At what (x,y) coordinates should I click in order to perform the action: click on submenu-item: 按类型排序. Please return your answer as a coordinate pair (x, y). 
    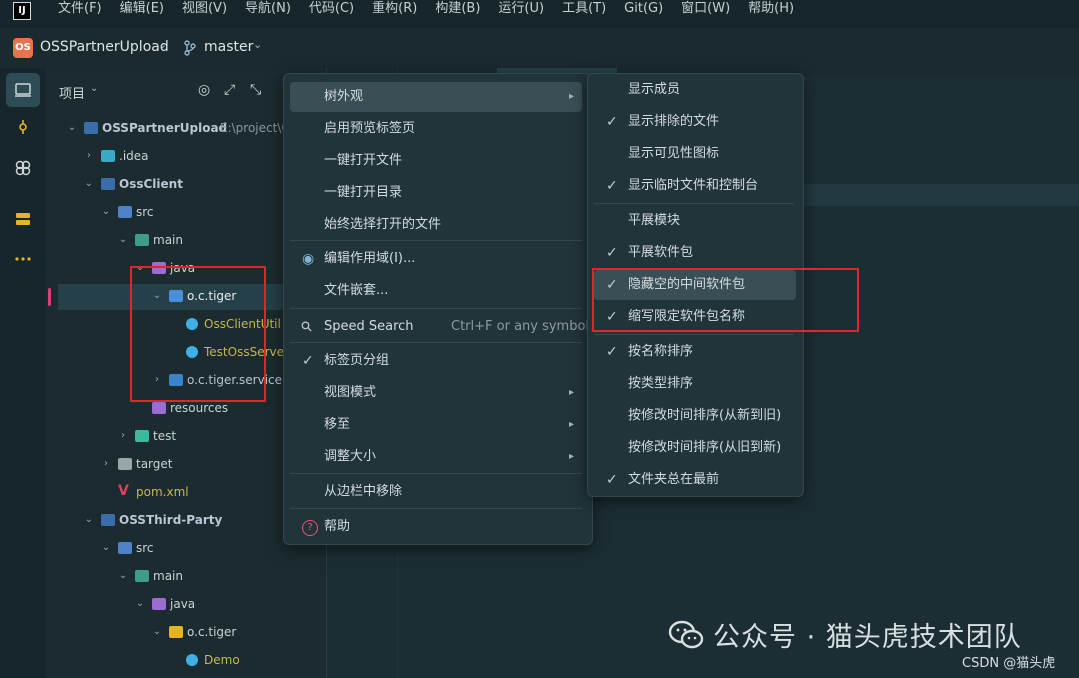
    Looking at the image, I should click on (695, 384).